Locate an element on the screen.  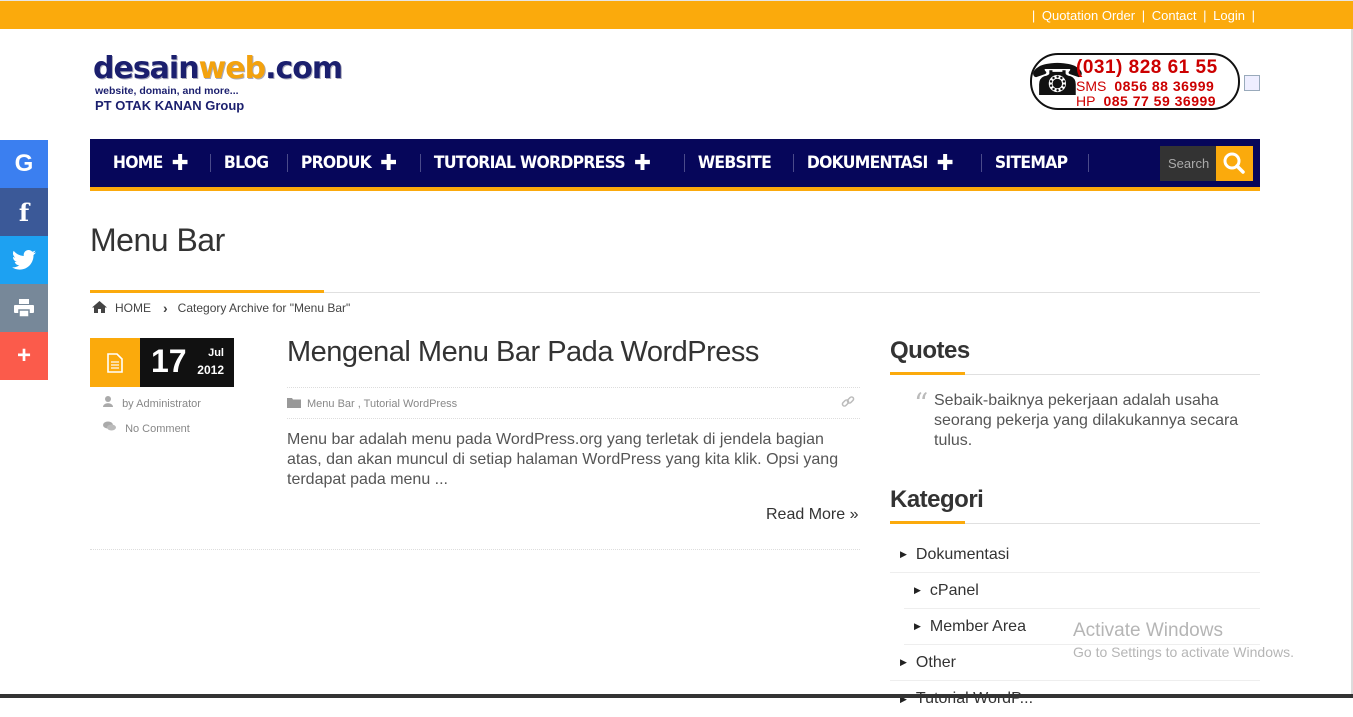
folder-icon is located at coordinates (294, 403).